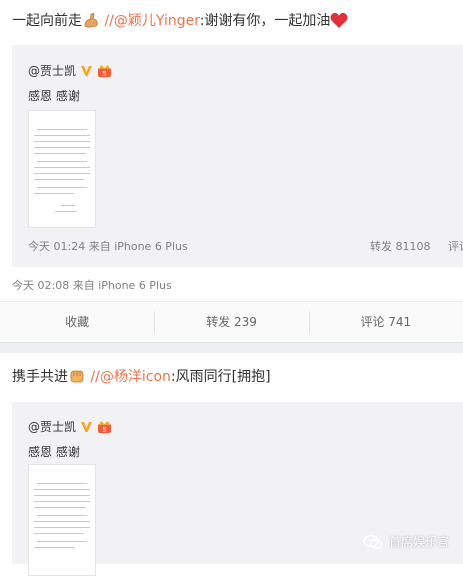 This screenshot has height=576, width=463. What do you see at coordinates (455, 246) in the screenshot?
I see `quoted-comment-count: 评论` at bounding box center [455, 246].